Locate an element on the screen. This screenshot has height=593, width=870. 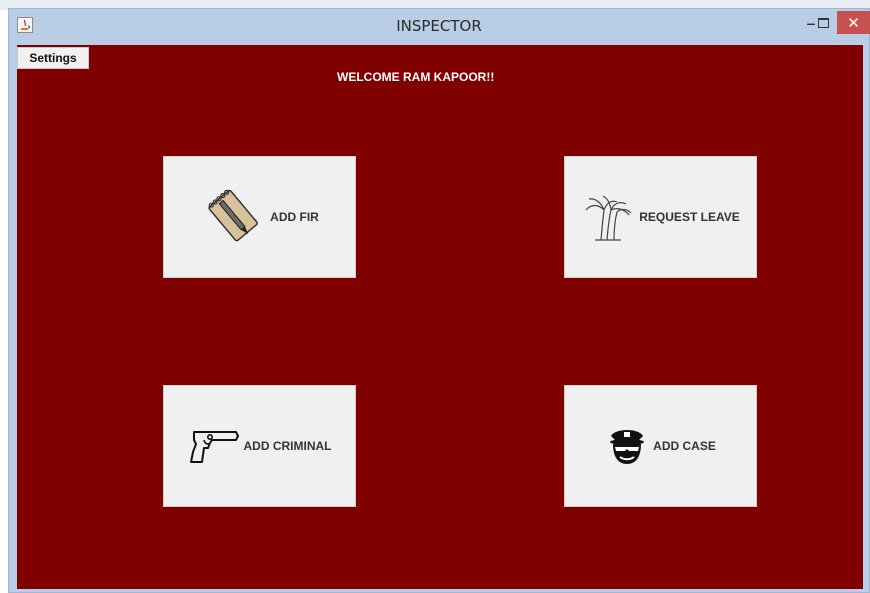
title-bar: INSPECTOR ‒ ✕ is located at coordinates (439, 26).